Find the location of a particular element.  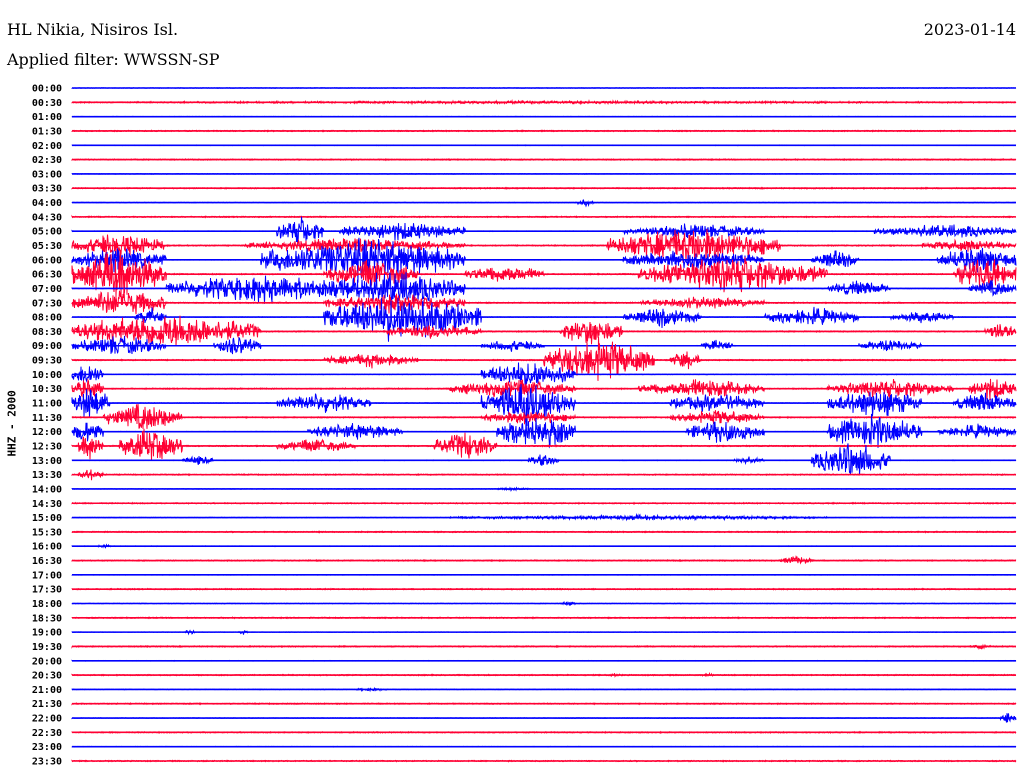

row-time-label: 22:00 is located at coordinates (47, 719).